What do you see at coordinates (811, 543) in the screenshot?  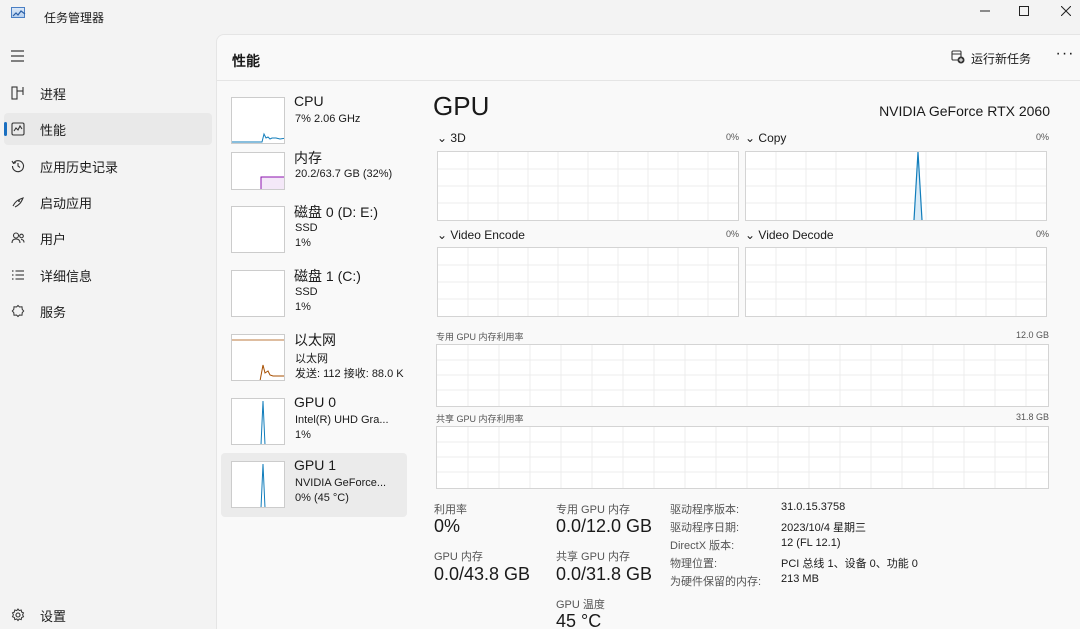 I see `info-value: 12 (FL 12.1)` at bounding box center [811, 543].